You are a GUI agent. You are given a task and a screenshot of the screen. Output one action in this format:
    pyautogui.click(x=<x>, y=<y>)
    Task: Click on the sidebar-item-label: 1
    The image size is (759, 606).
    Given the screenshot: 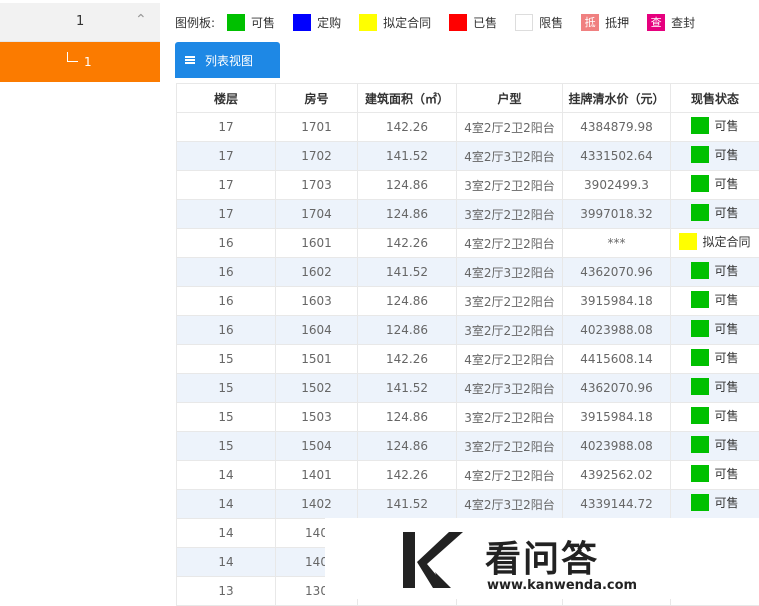 What is the action you would take?
    pyautogui.click(x=88, y=62)
    